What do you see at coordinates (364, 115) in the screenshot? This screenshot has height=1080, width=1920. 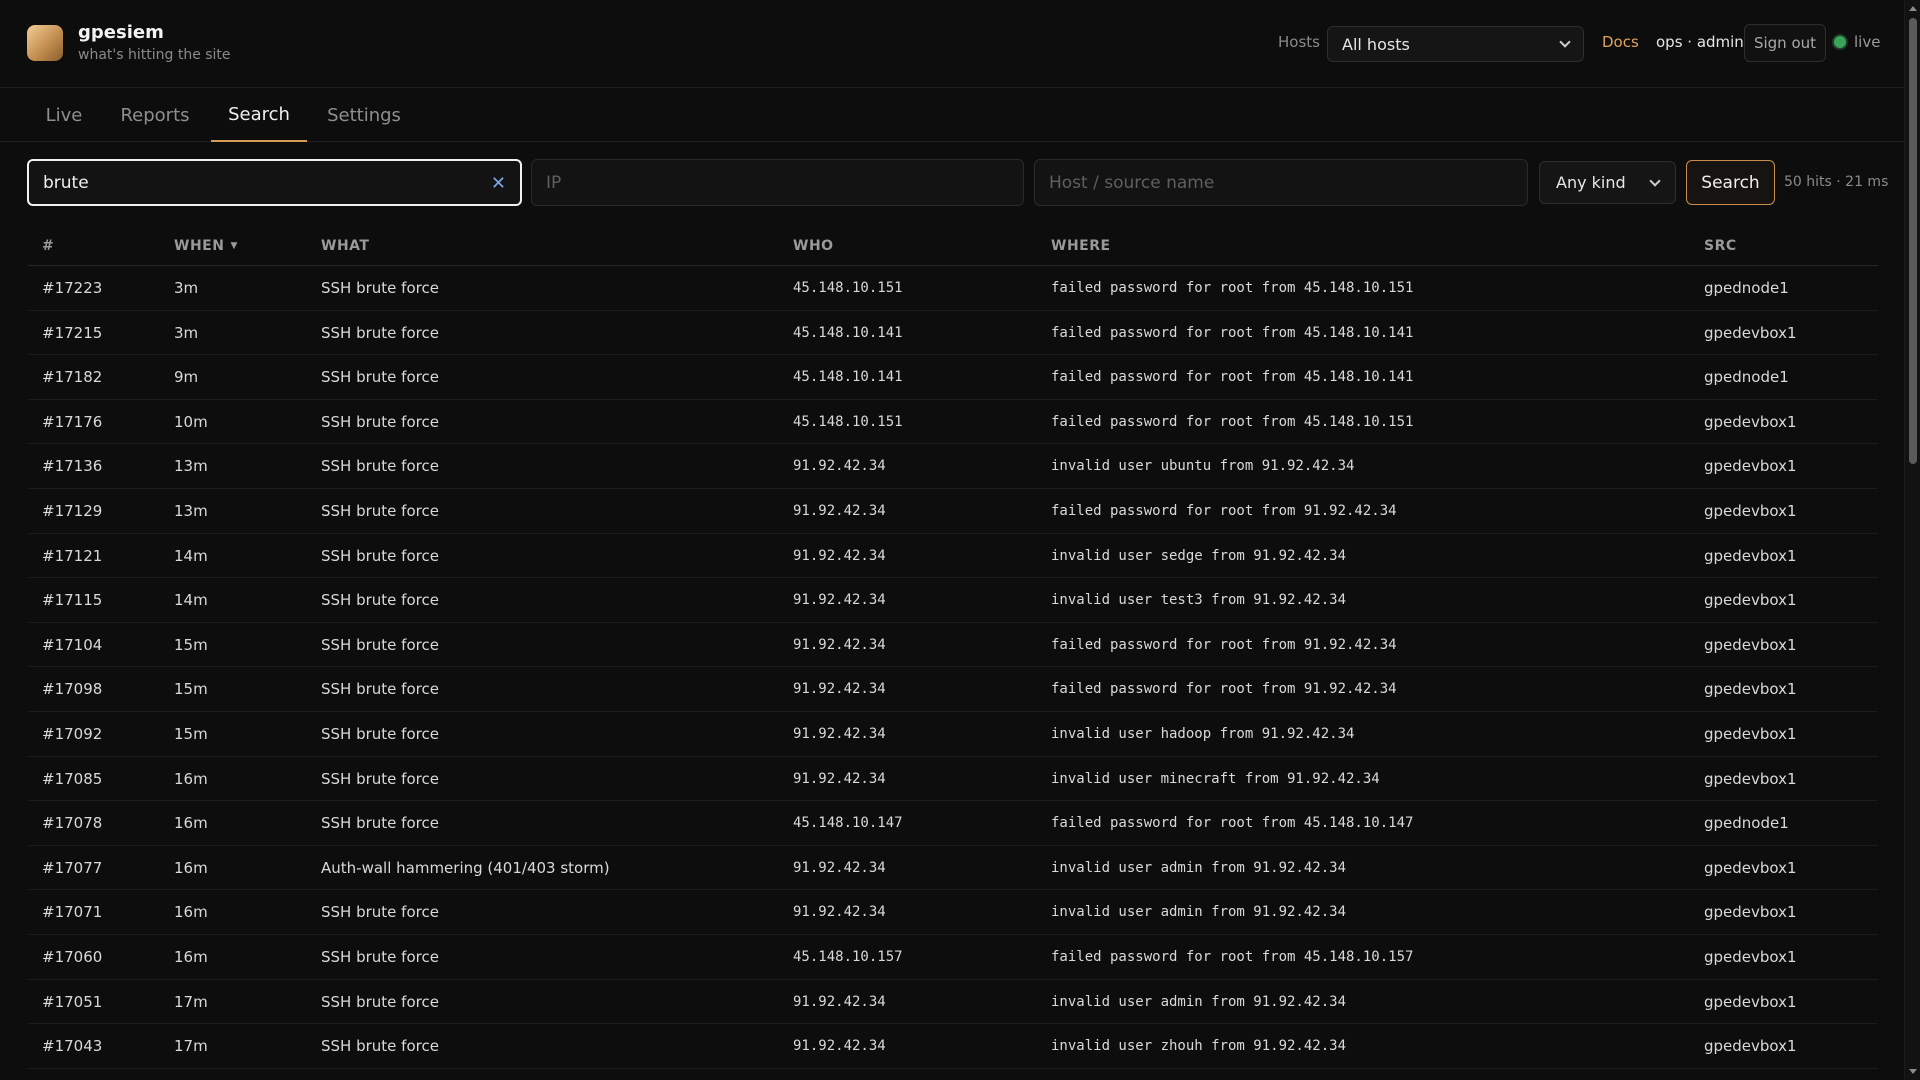 I see `tab-settings: Settings` at bounding box center [364, 115].